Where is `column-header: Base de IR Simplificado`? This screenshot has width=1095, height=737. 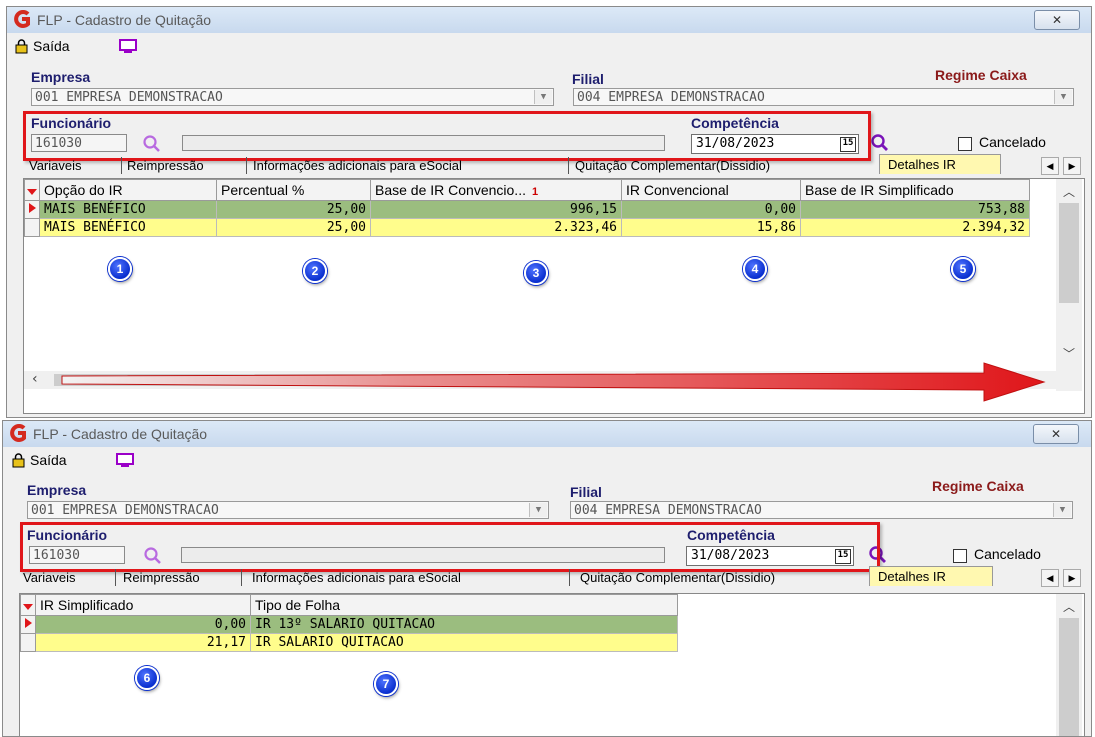
column-header: Base de IR Simplificado is located at coordinates (915, 190).